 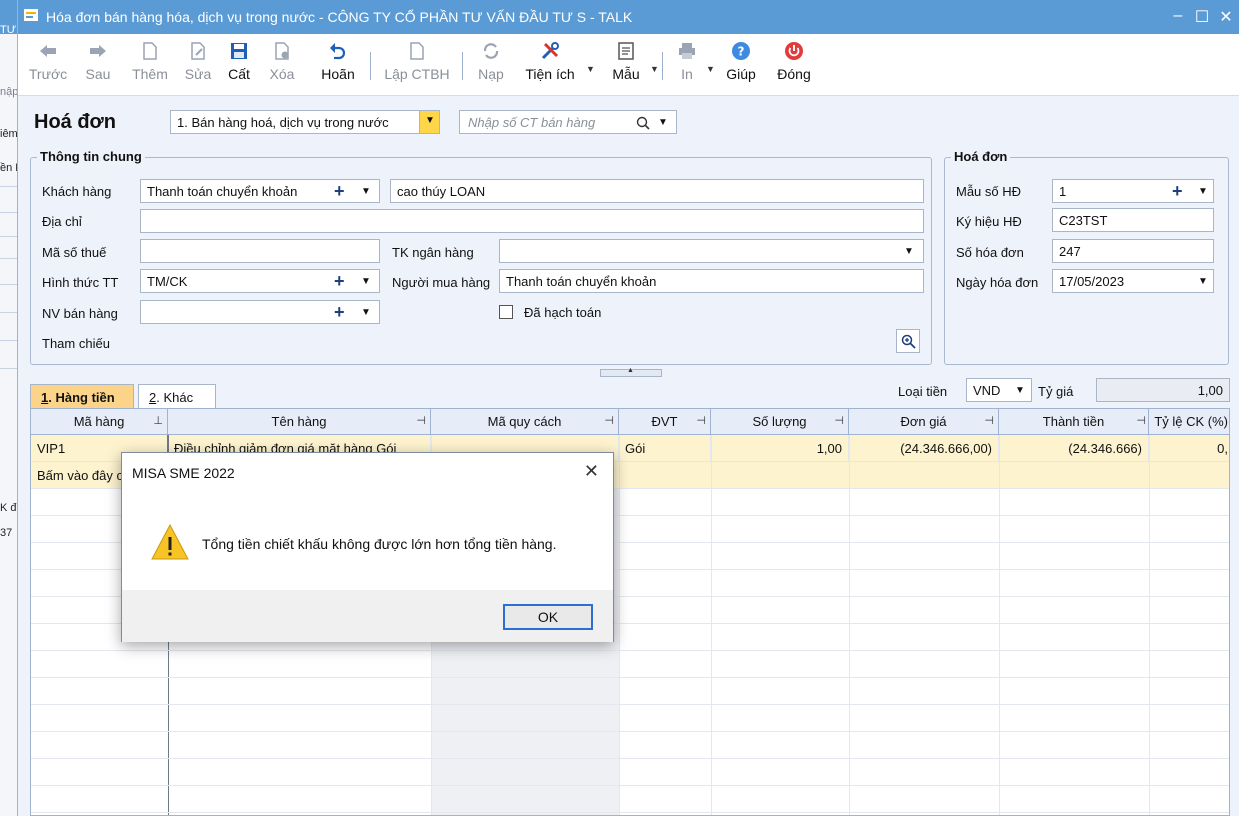 I want to click on panel-splitter: ▲, so click(x=631, y=372).